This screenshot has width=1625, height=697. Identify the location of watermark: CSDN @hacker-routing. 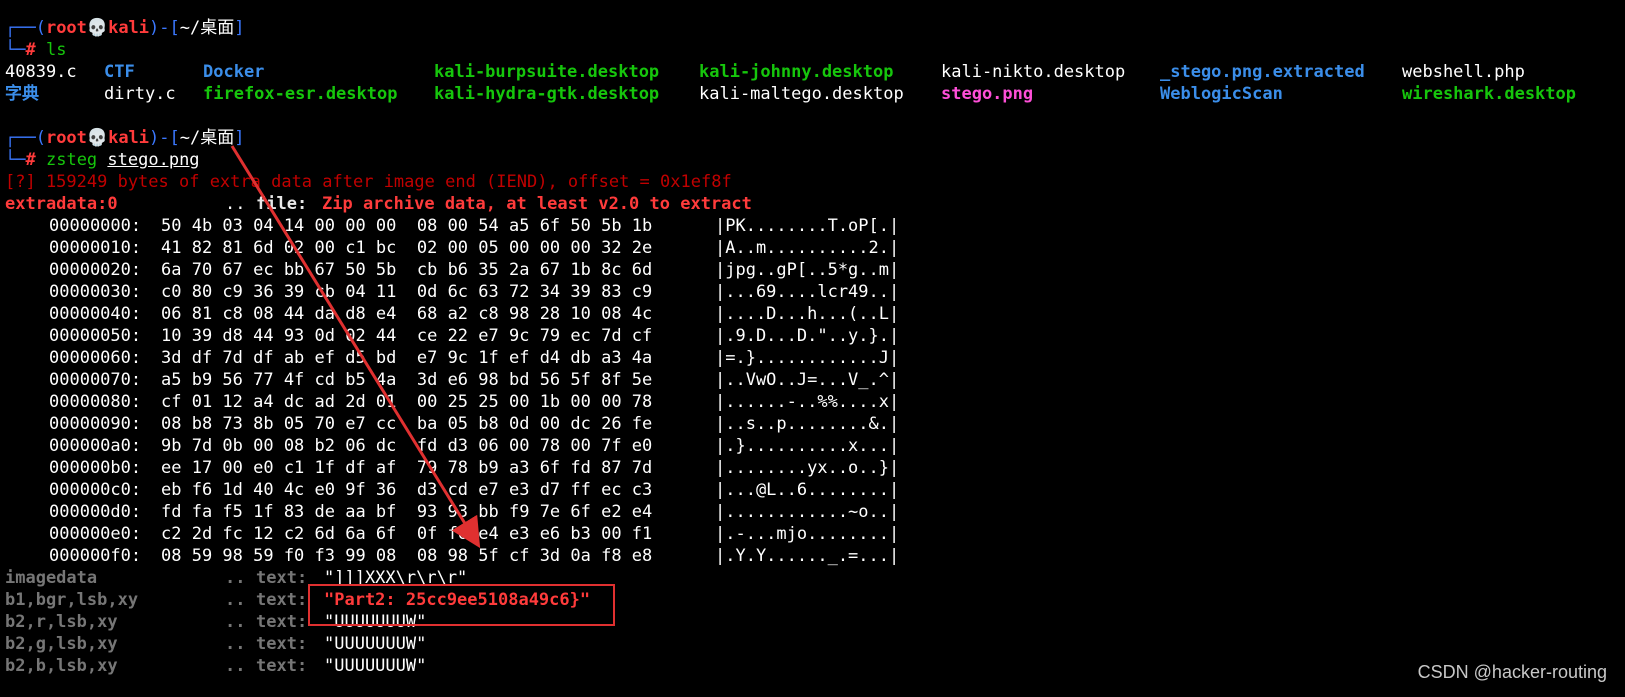
(1512, 672).